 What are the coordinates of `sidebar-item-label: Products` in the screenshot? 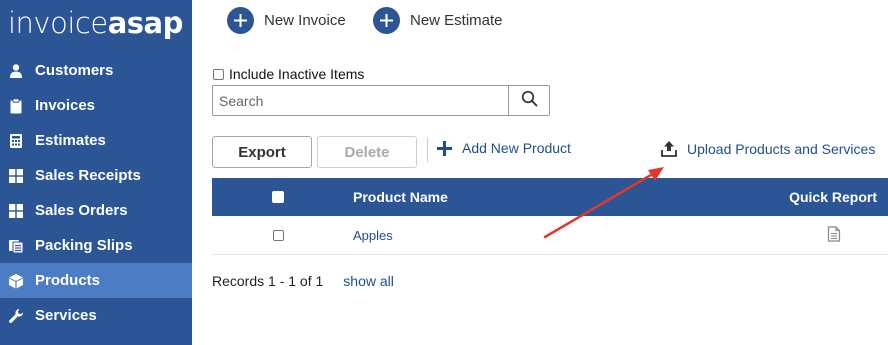 It's located at (68, 280).